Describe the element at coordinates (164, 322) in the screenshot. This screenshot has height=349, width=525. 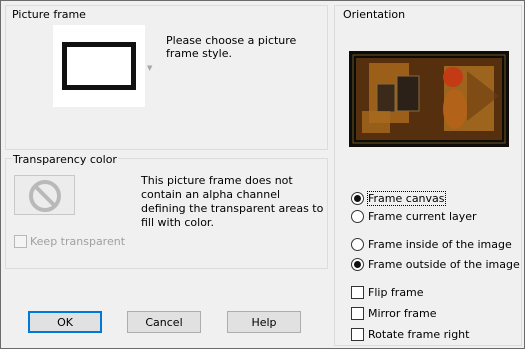
I see `cancel-button: Cancel` at that location.